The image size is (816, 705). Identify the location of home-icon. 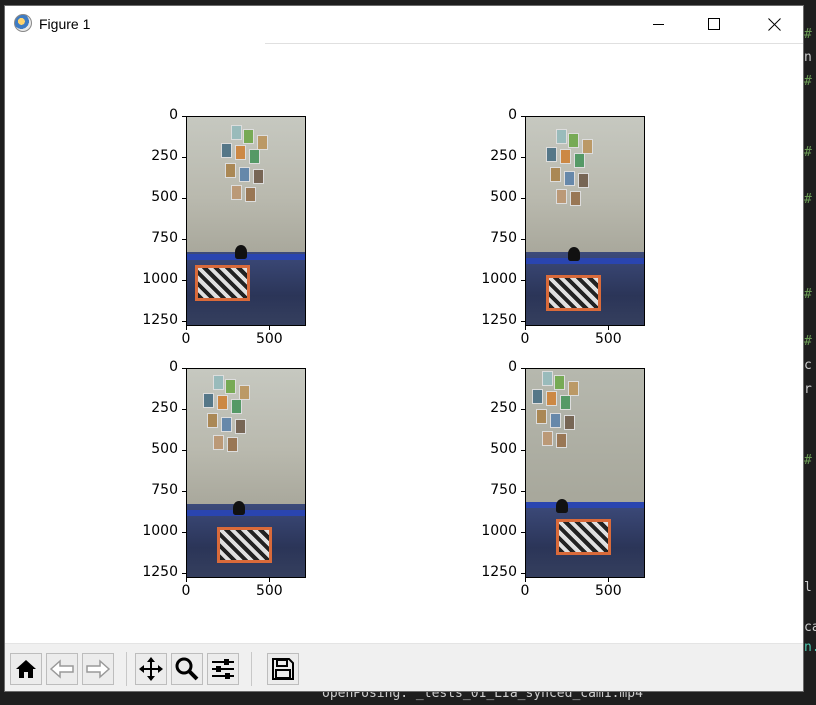
(26, 669).